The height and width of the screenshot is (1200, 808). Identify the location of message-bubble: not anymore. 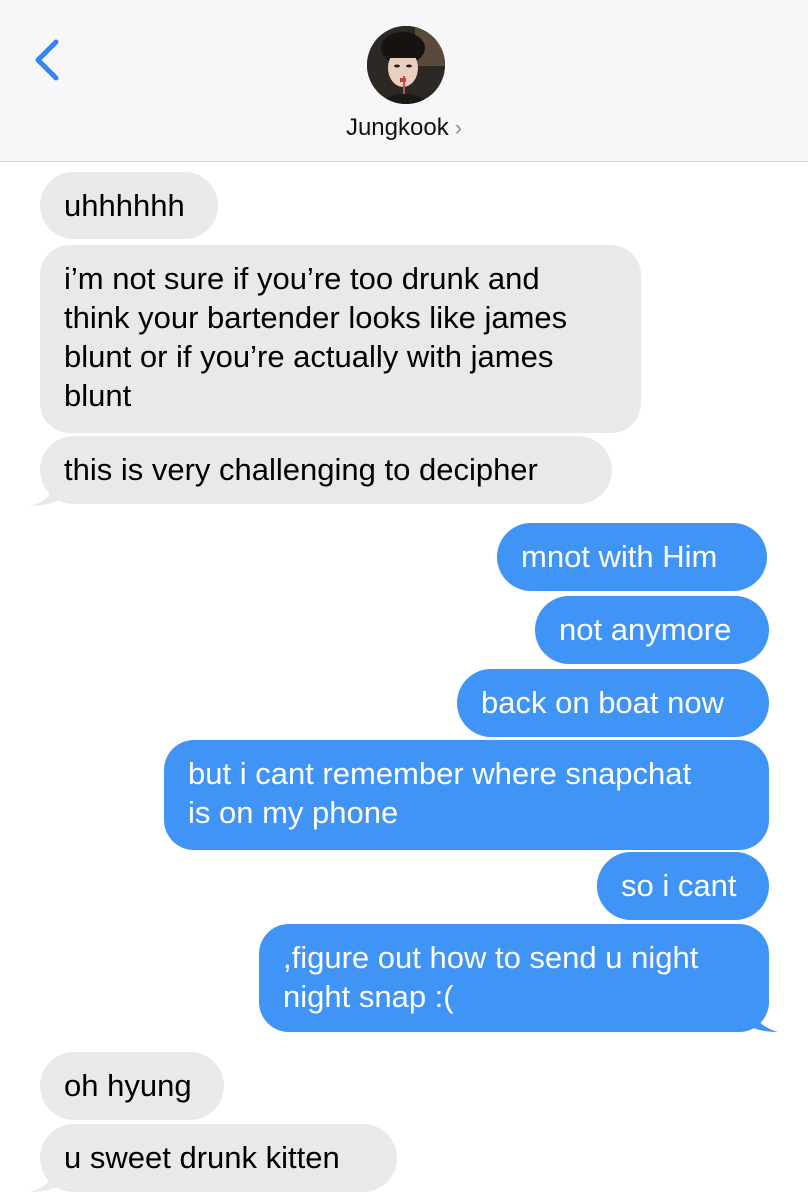
(652, 630).